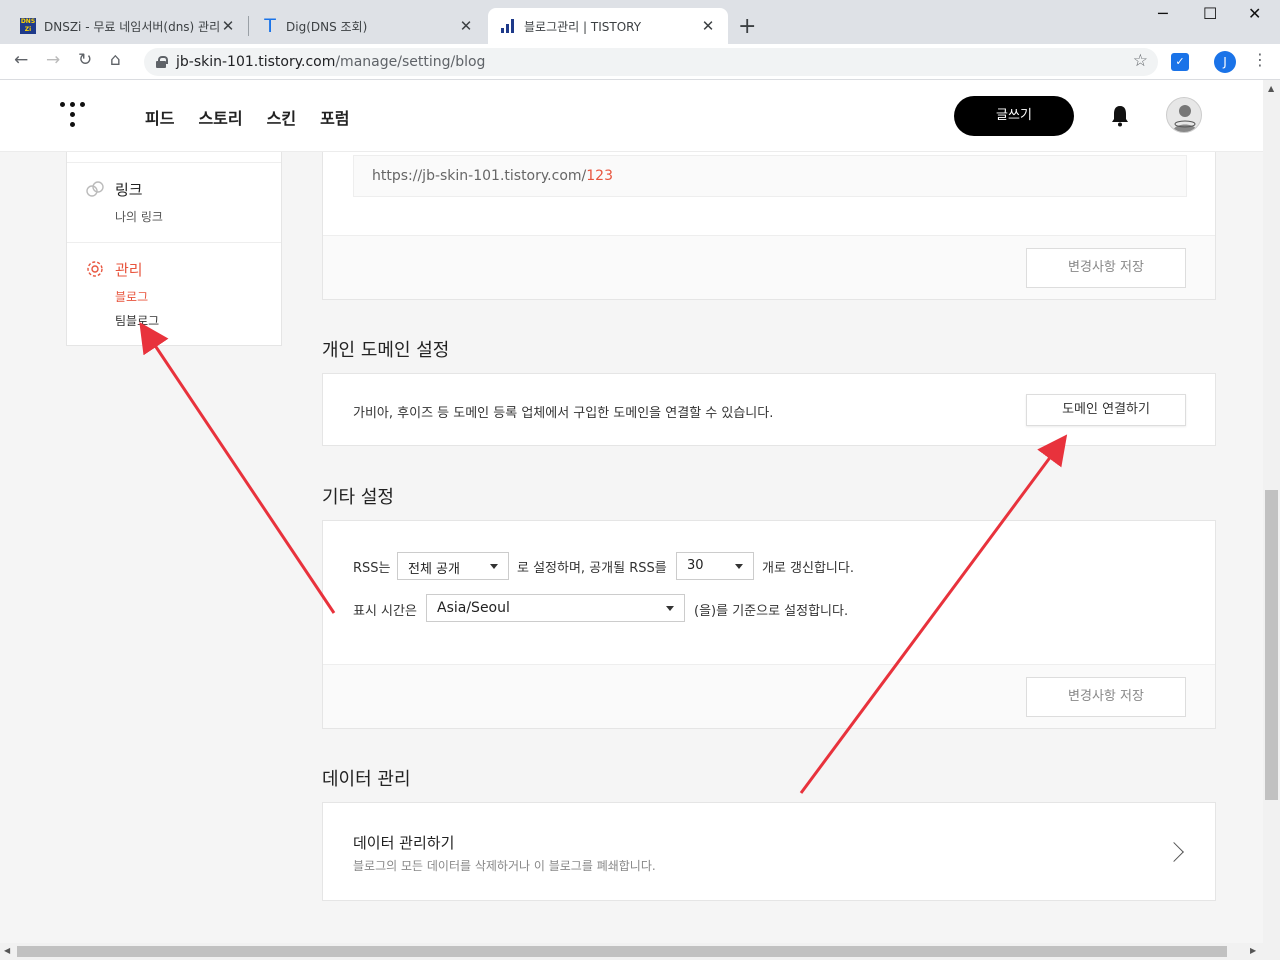 The height and width of the screenshot is (960, 1280). I want to click on tistory-logo, so click(73, 116).